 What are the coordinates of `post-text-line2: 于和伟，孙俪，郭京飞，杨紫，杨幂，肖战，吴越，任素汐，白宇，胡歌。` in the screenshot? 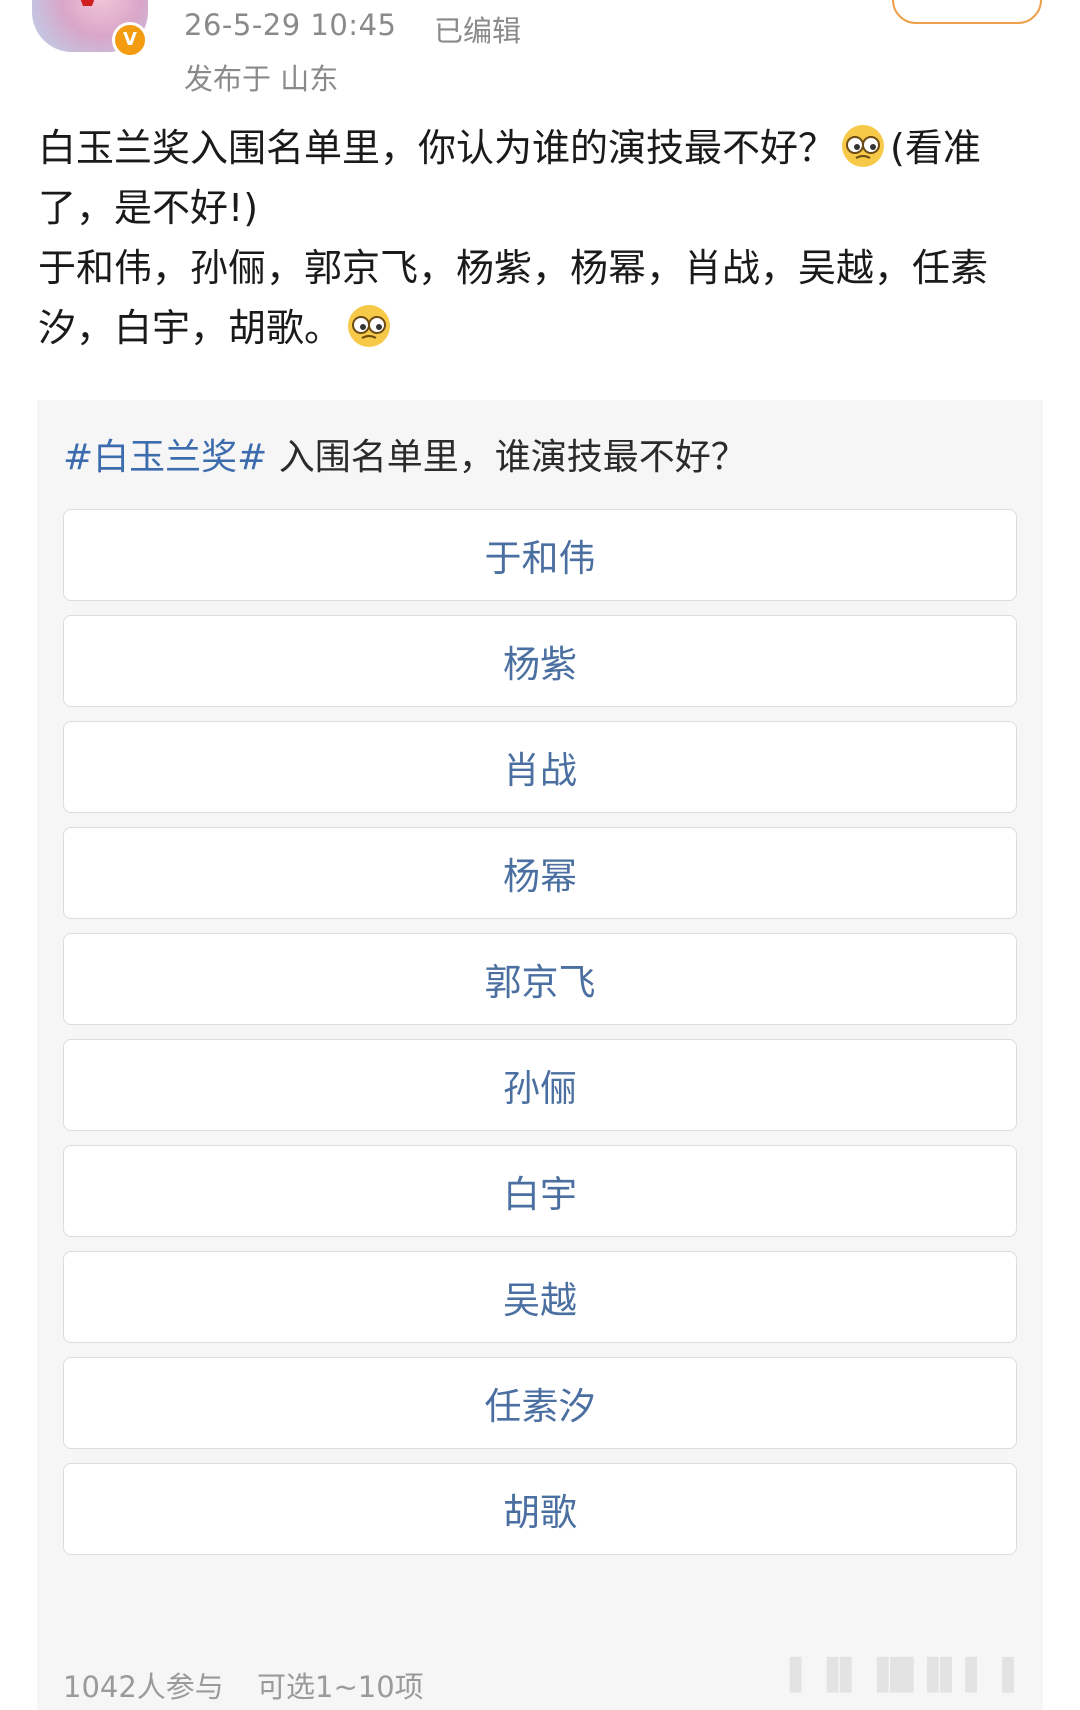 It's located at (513, 298).